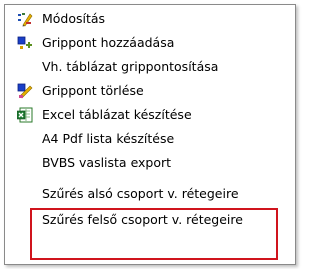 This screenshot has height=269, width=320. What do you see at coordinates (93, 90) in the screenshot?
I see `menu-item-label: Grippont törlése` at bounding box center [93, 90].